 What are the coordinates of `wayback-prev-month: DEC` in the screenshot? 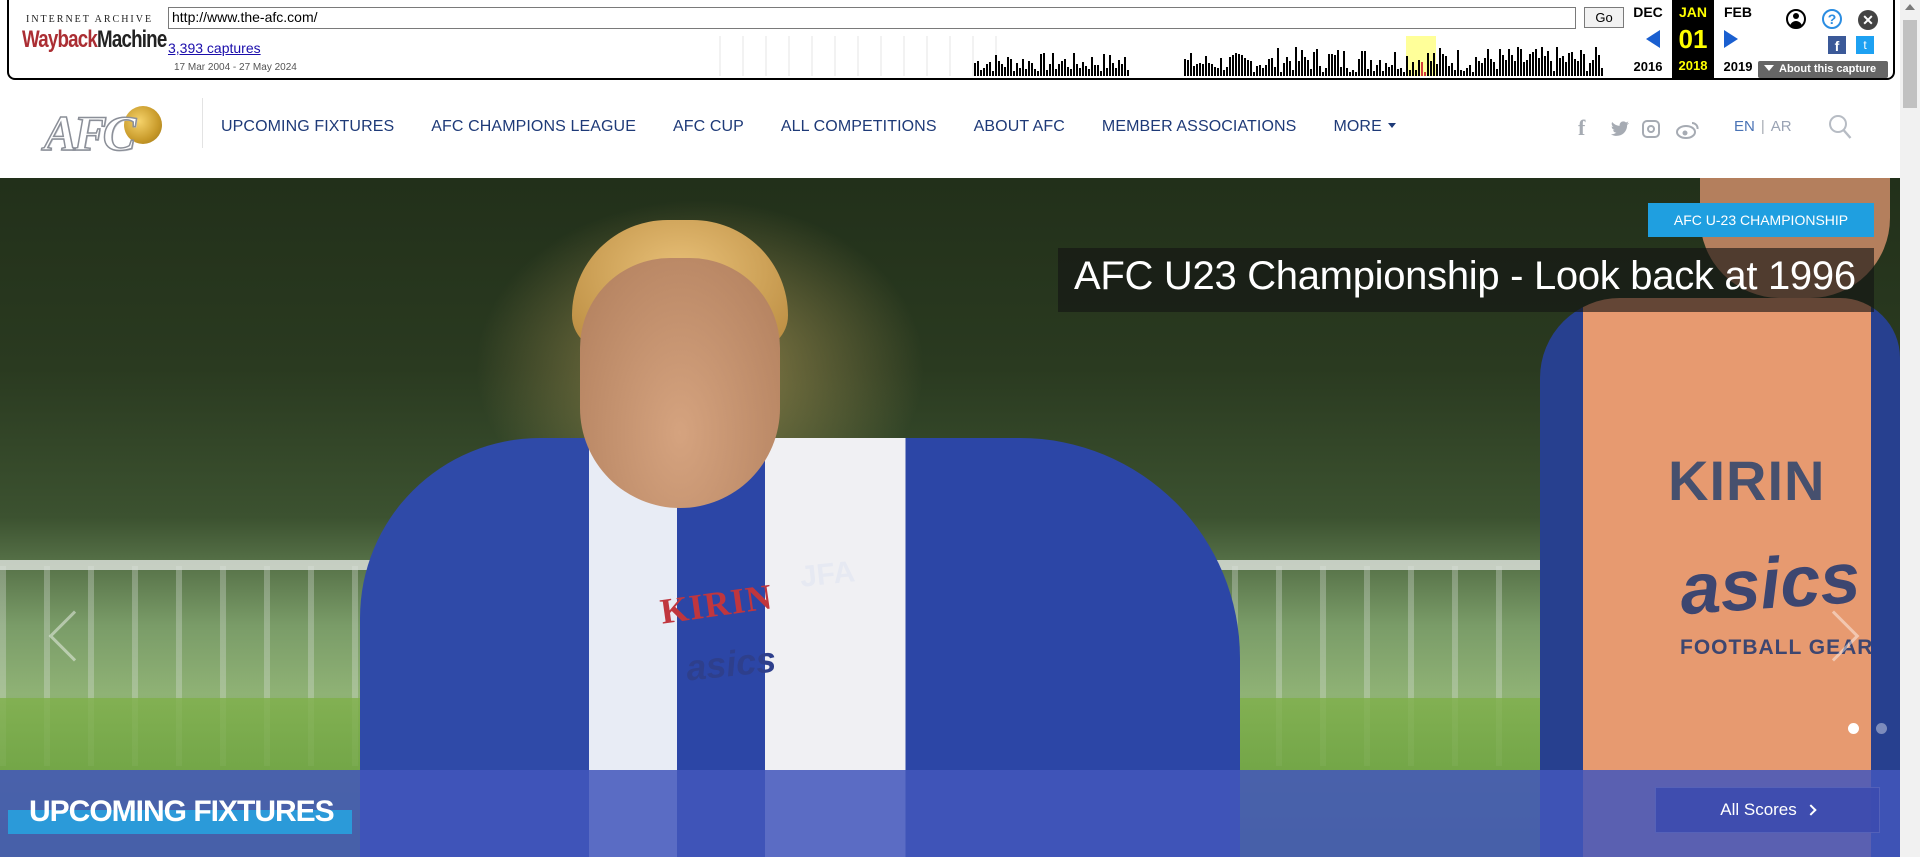 It's located at (1648, 12).